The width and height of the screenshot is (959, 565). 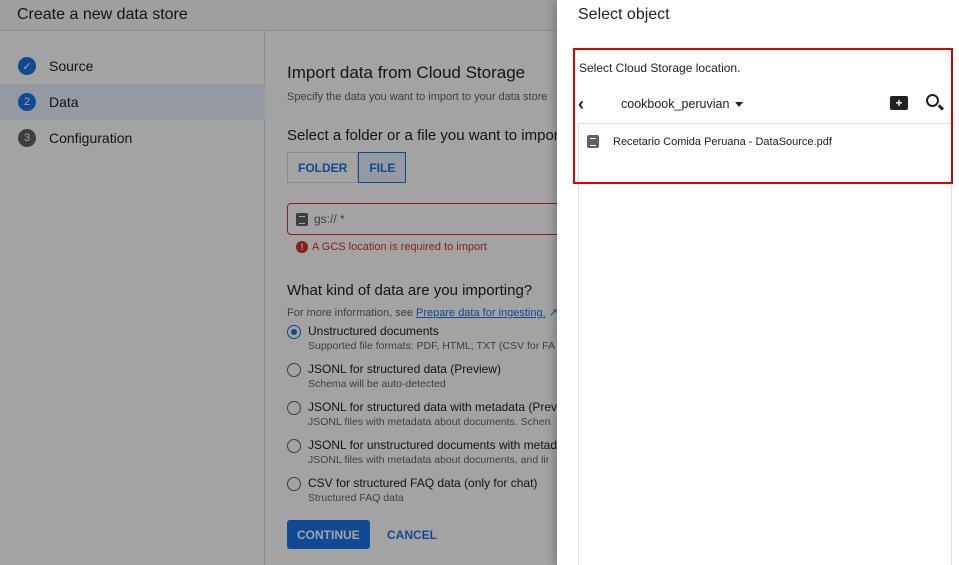 What do you see at coordinates (624, 14) in the screenshot?
I see `panel-title: Select object` at bounding box center [624, 14].